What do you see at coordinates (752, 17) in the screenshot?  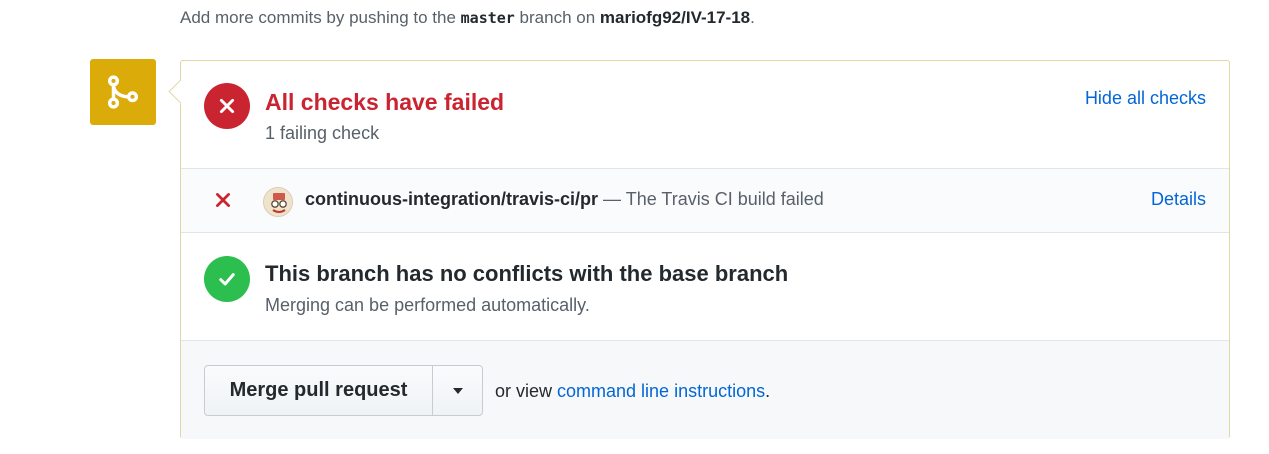 I see `push-hint-suffix: .` at bounding box center [752, 17].